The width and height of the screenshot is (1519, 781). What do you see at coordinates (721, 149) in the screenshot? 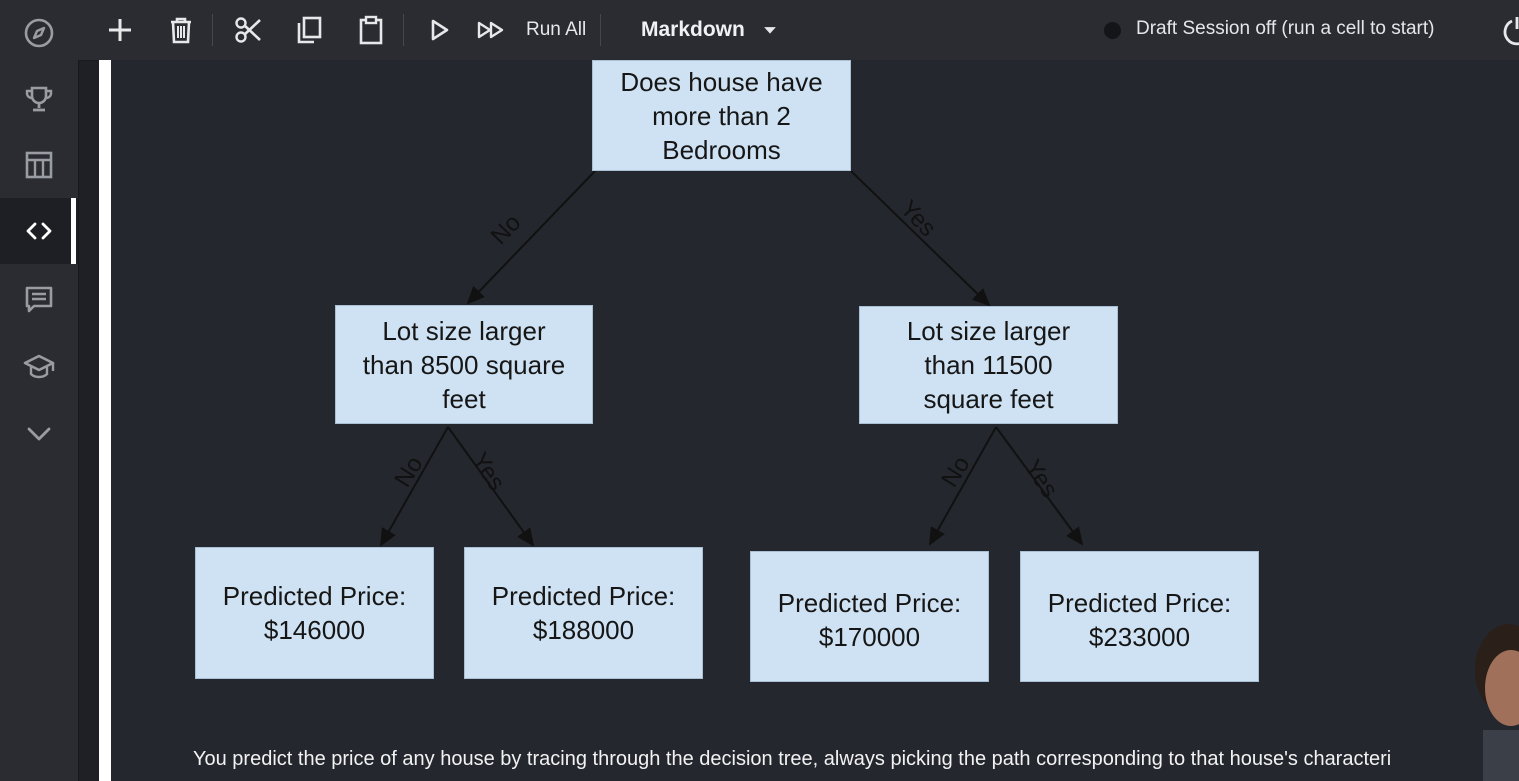
I see `root-line-3: Bedrooms` at bounding box center [721, 149].